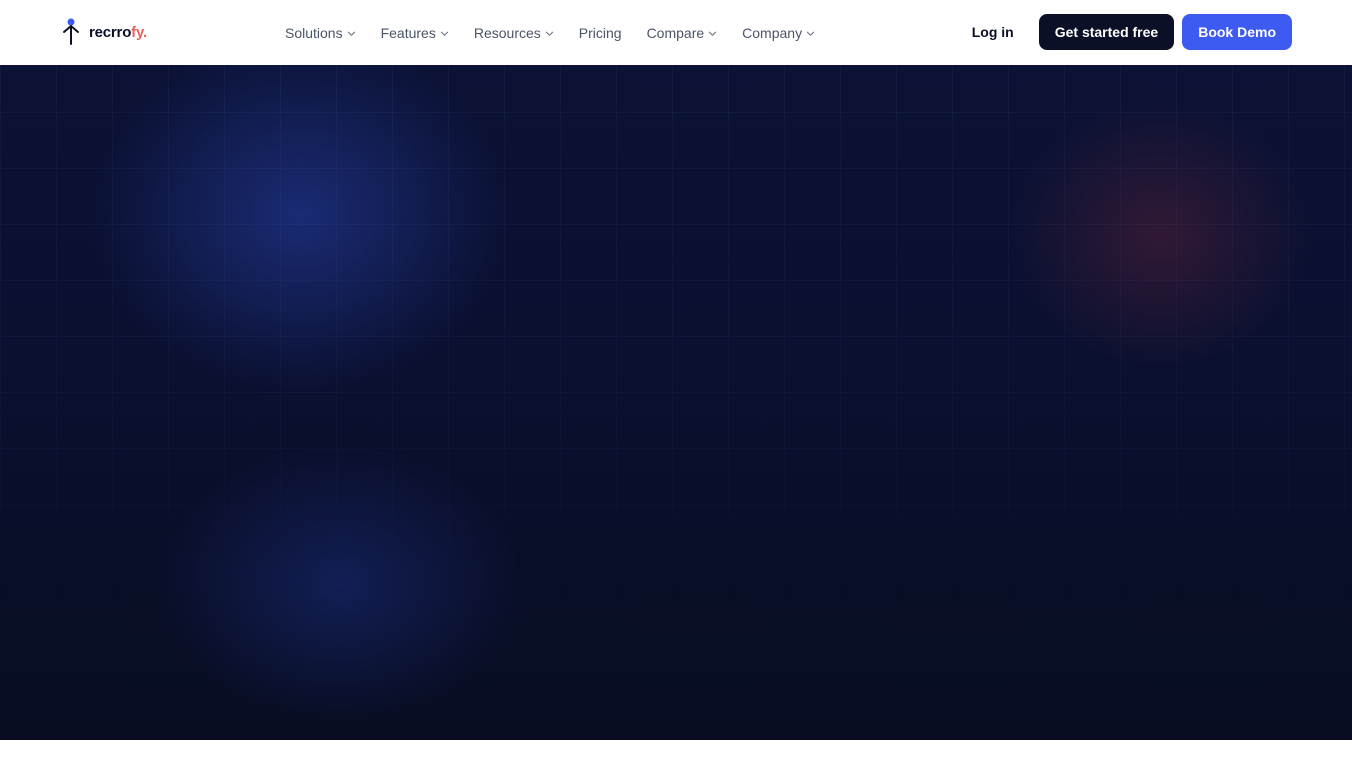 This screenshot has height=760, width=1352. Describe the element at coordinates (1106, 32) in the screenshot. I see `get-started-button: Get started free` at that location.